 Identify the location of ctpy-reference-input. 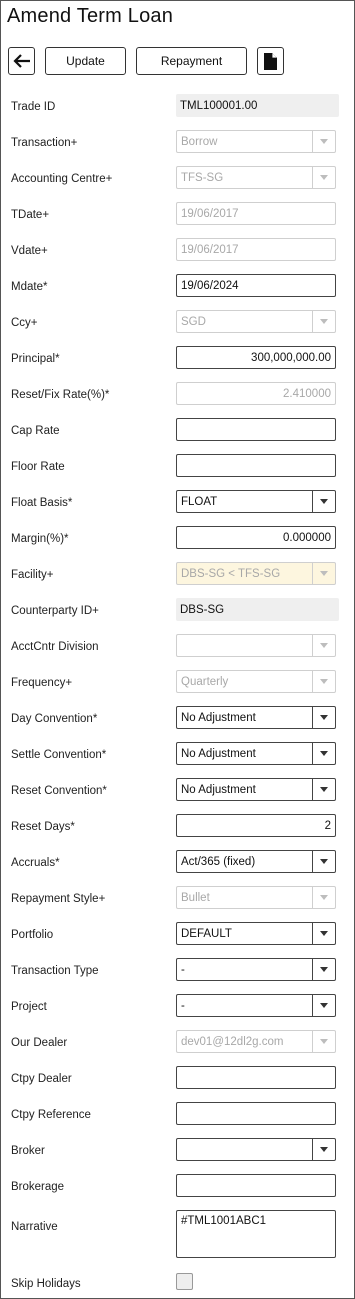
(256, 1113).